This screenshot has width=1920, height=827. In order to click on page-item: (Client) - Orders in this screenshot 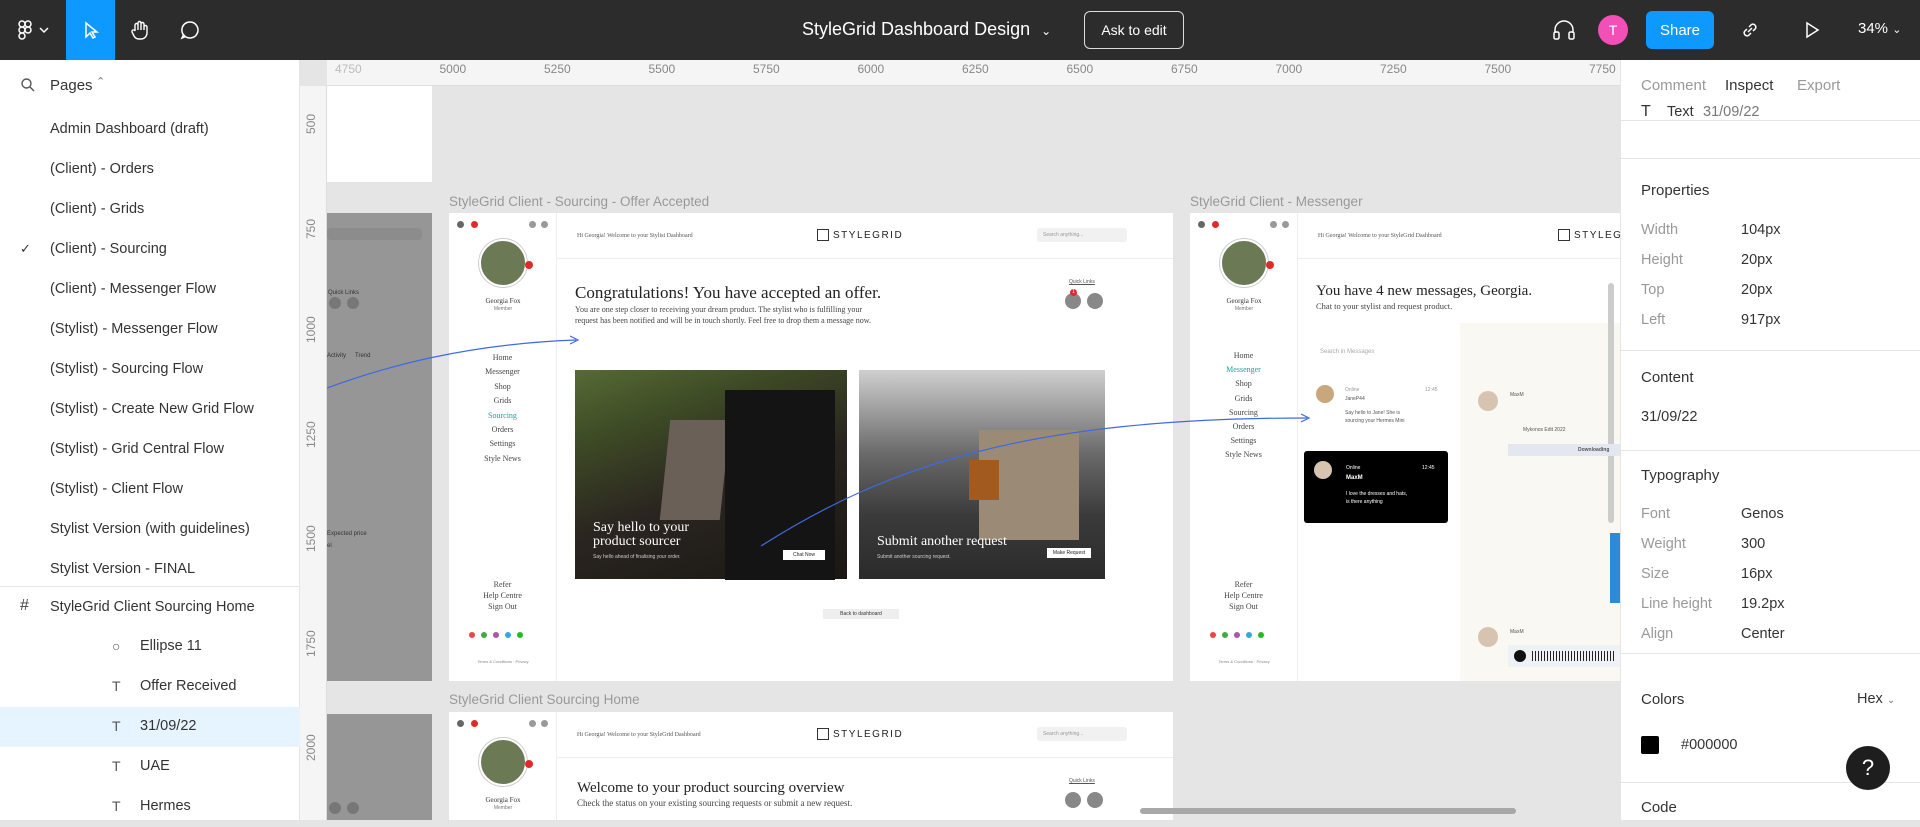, I will do `click(150, 170)`.